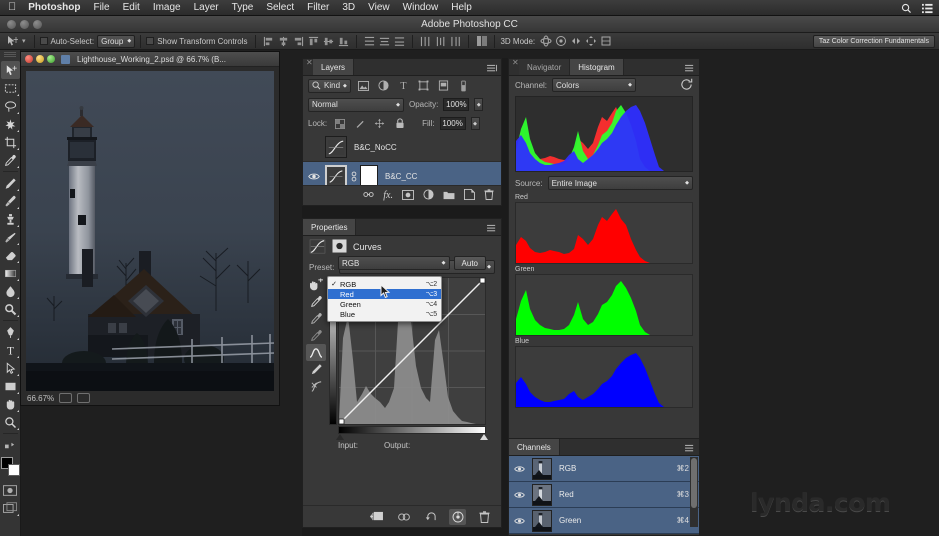  Describe the element at coordinates (10, 368) in the screenshot. I see `path-selection-tool` at that location.